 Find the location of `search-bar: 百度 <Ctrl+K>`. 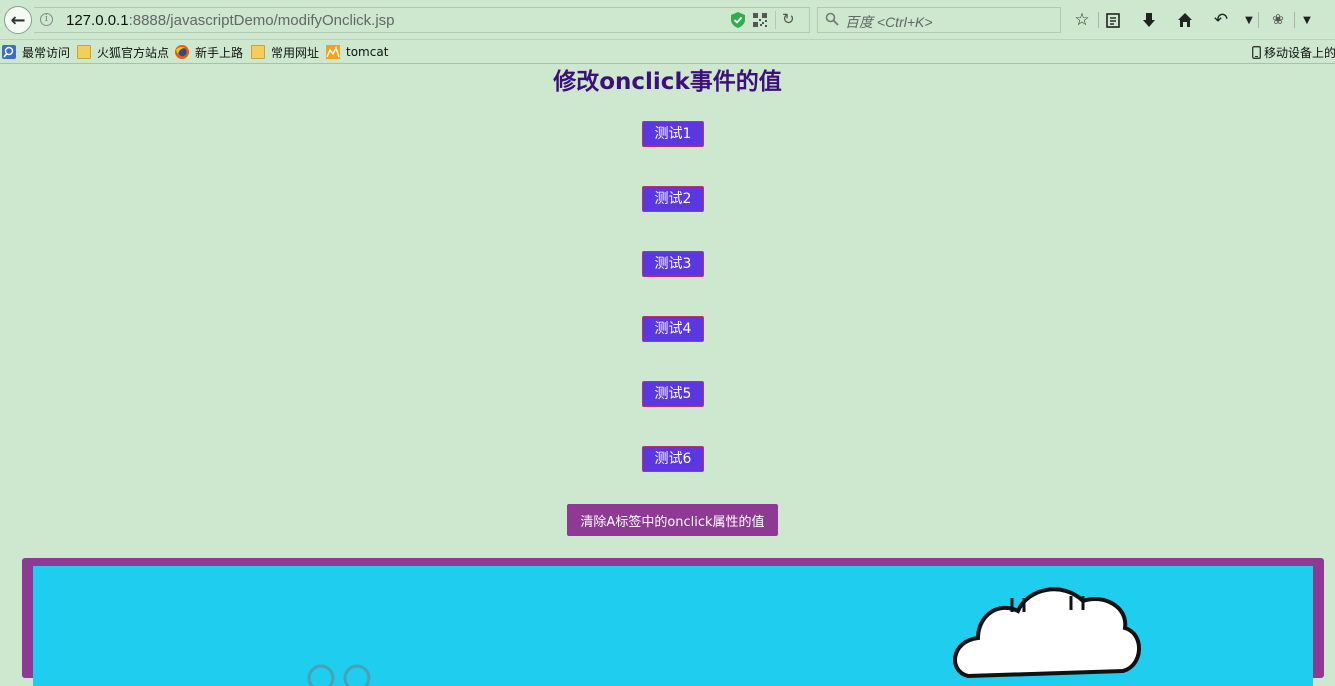

search-bar: 百度 <Ctrl+K> is located at coordinates (939, 20).